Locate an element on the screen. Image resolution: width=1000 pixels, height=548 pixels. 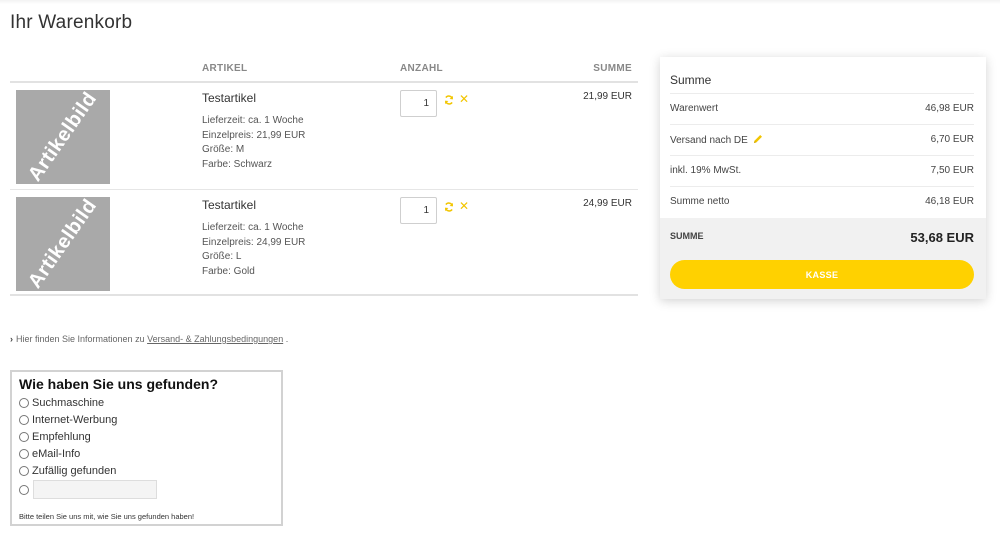
survey-option-zufaellig: Zufällig gefunden is located at coordinates (150, 470).